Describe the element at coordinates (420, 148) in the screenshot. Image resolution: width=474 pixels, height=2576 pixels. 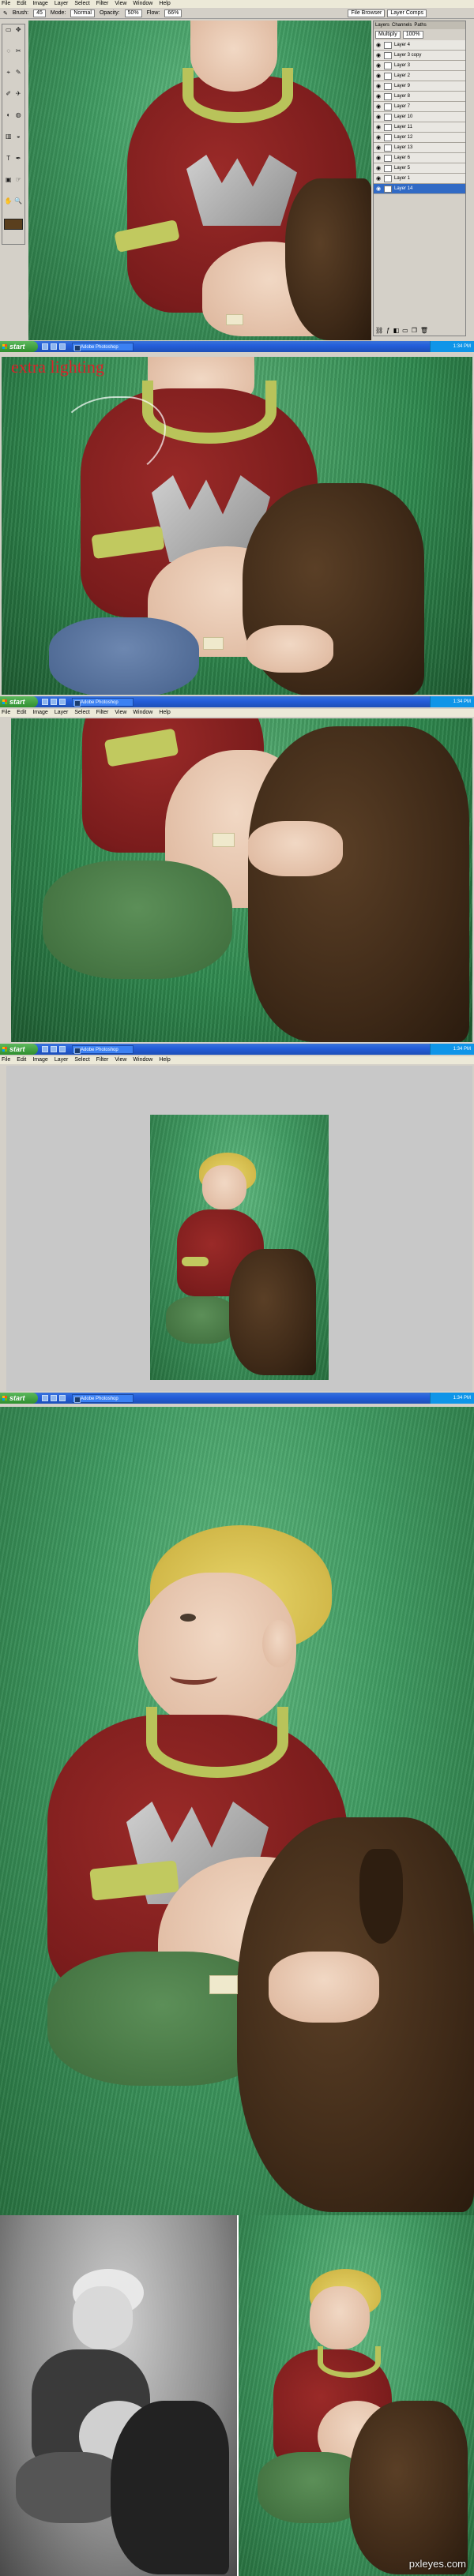
I see `layer-row: ◉ Layer 13` at that location.